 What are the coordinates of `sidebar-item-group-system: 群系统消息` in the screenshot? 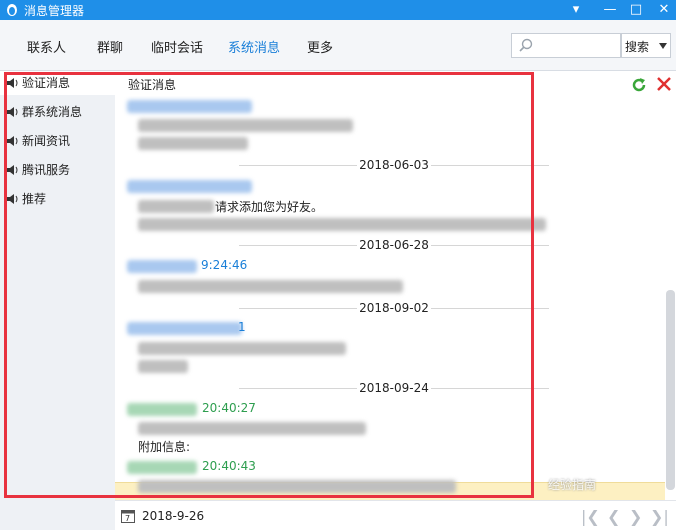 It's located at (57, 112).